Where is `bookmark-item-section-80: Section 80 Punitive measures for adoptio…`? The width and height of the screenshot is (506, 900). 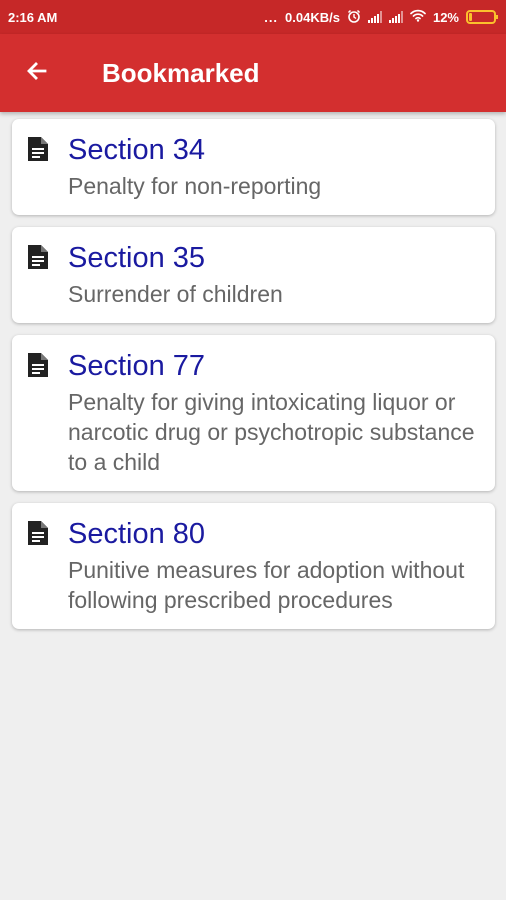 bookmark-item-section-80: Section 80 Punitive measures for adoptio… is located at coordinates (253, 566).